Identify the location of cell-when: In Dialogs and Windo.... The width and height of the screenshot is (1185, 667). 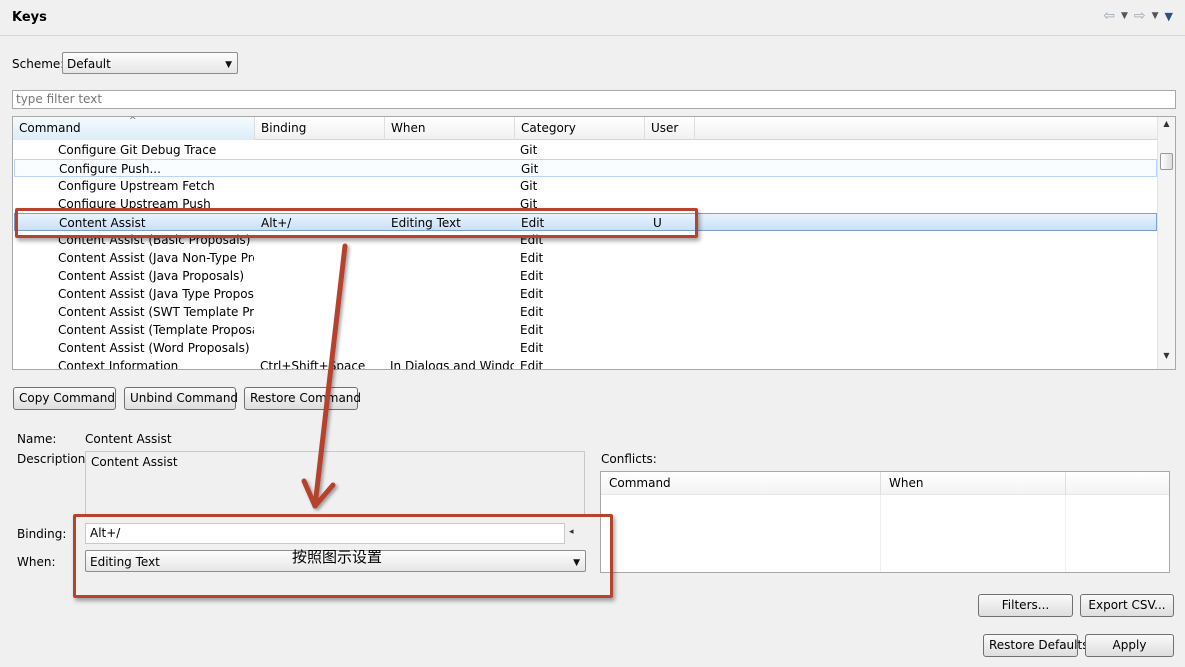
(452, 364).